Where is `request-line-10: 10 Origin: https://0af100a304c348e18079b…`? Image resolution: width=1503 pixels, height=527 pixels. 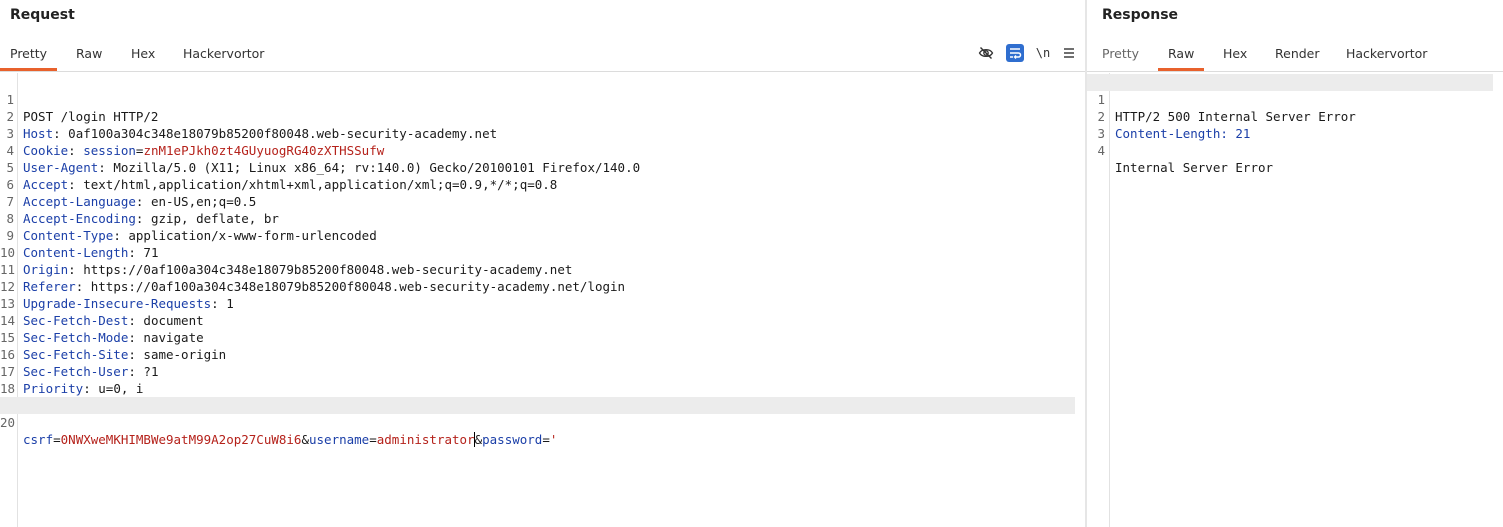
request-line-10: 10 Origin: https://0af100a304c348e18079b… is located at coordinates (286, 261).